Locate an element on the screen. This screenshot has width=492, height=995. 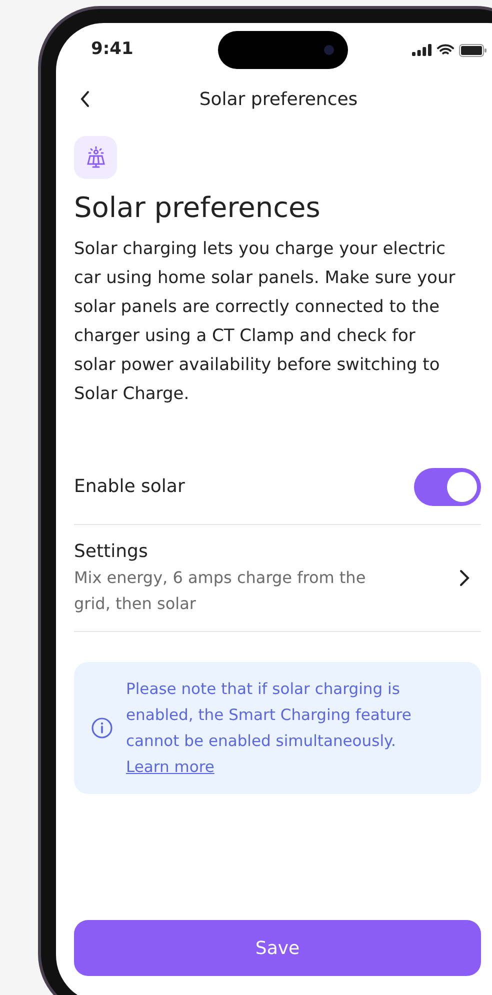
signal-icon is located at coordinates (422, 50).